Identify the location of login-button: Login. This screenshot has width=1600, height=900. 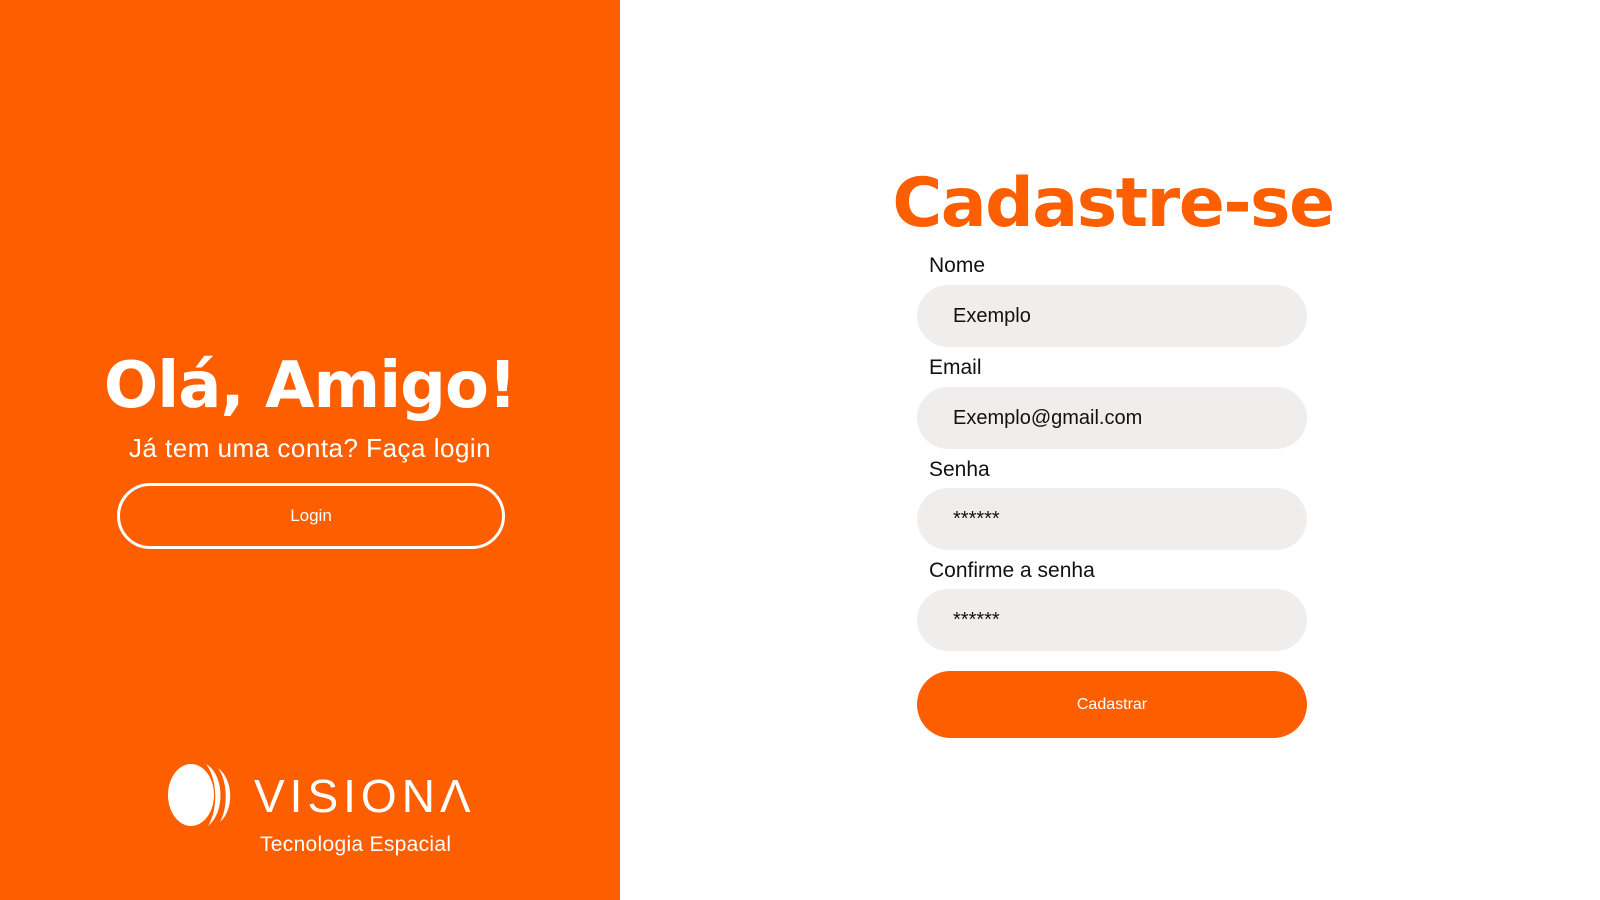
(311, 516).